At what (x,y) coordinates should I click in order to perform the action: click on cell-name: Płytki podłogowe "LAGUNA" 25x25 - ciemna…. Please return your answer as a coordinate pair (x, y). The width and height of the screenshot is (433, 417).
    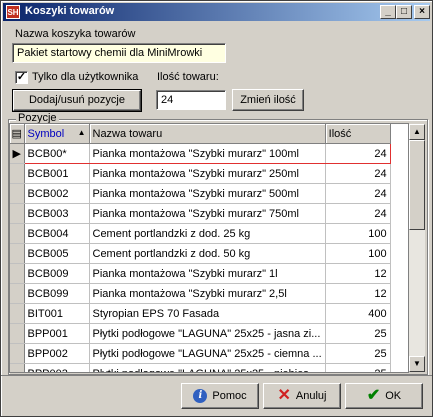
    Looking at the image, I should click on (207, 353).